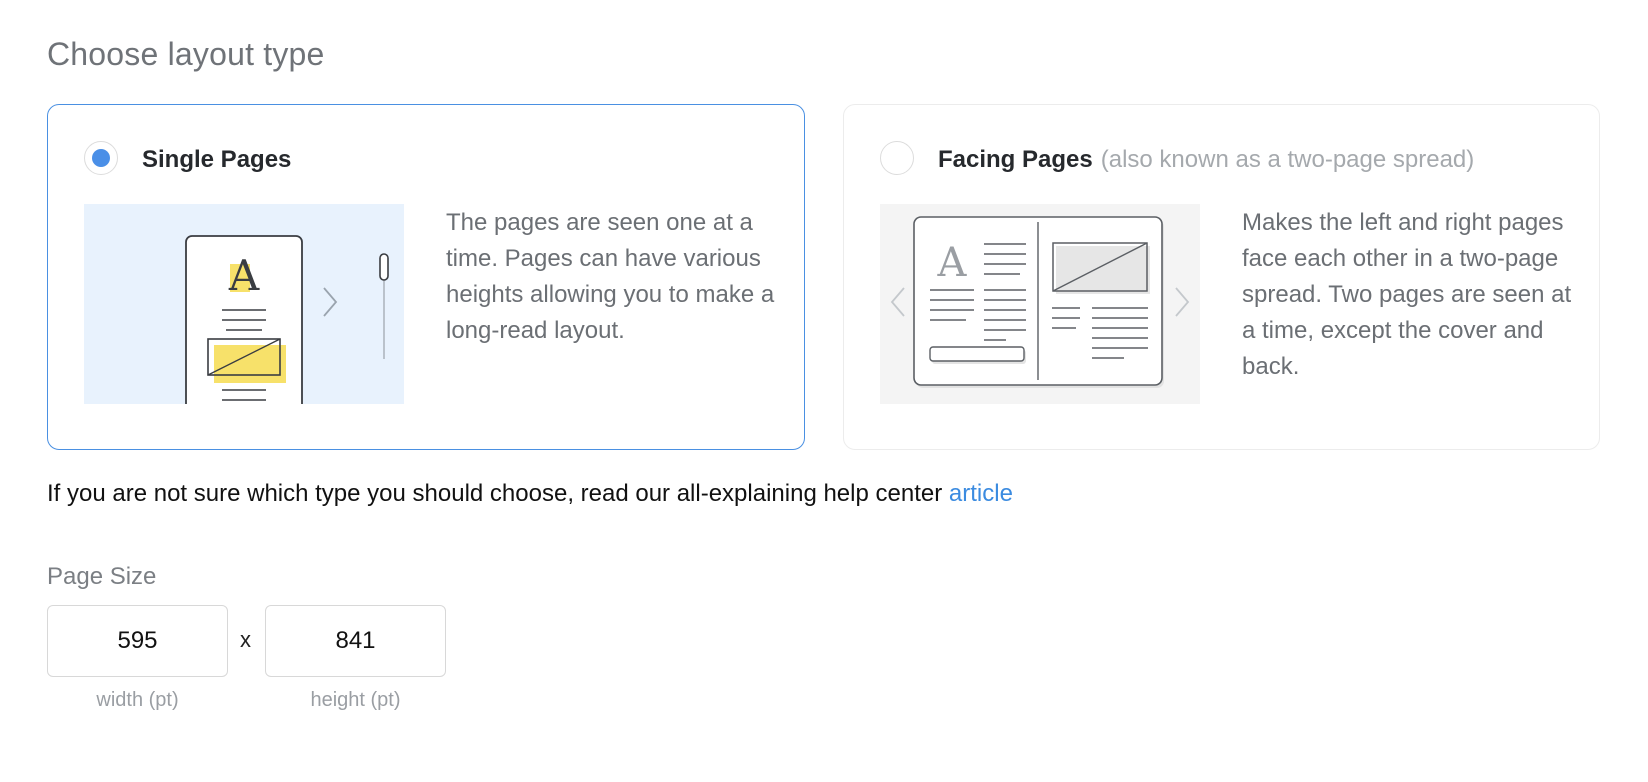 The width and height of the screenshot is (1648, 782). What do you see at coordinates (102, 576) in the screenshot?
I see `page-size-label: Page Size` at bounding box center [102, 576].